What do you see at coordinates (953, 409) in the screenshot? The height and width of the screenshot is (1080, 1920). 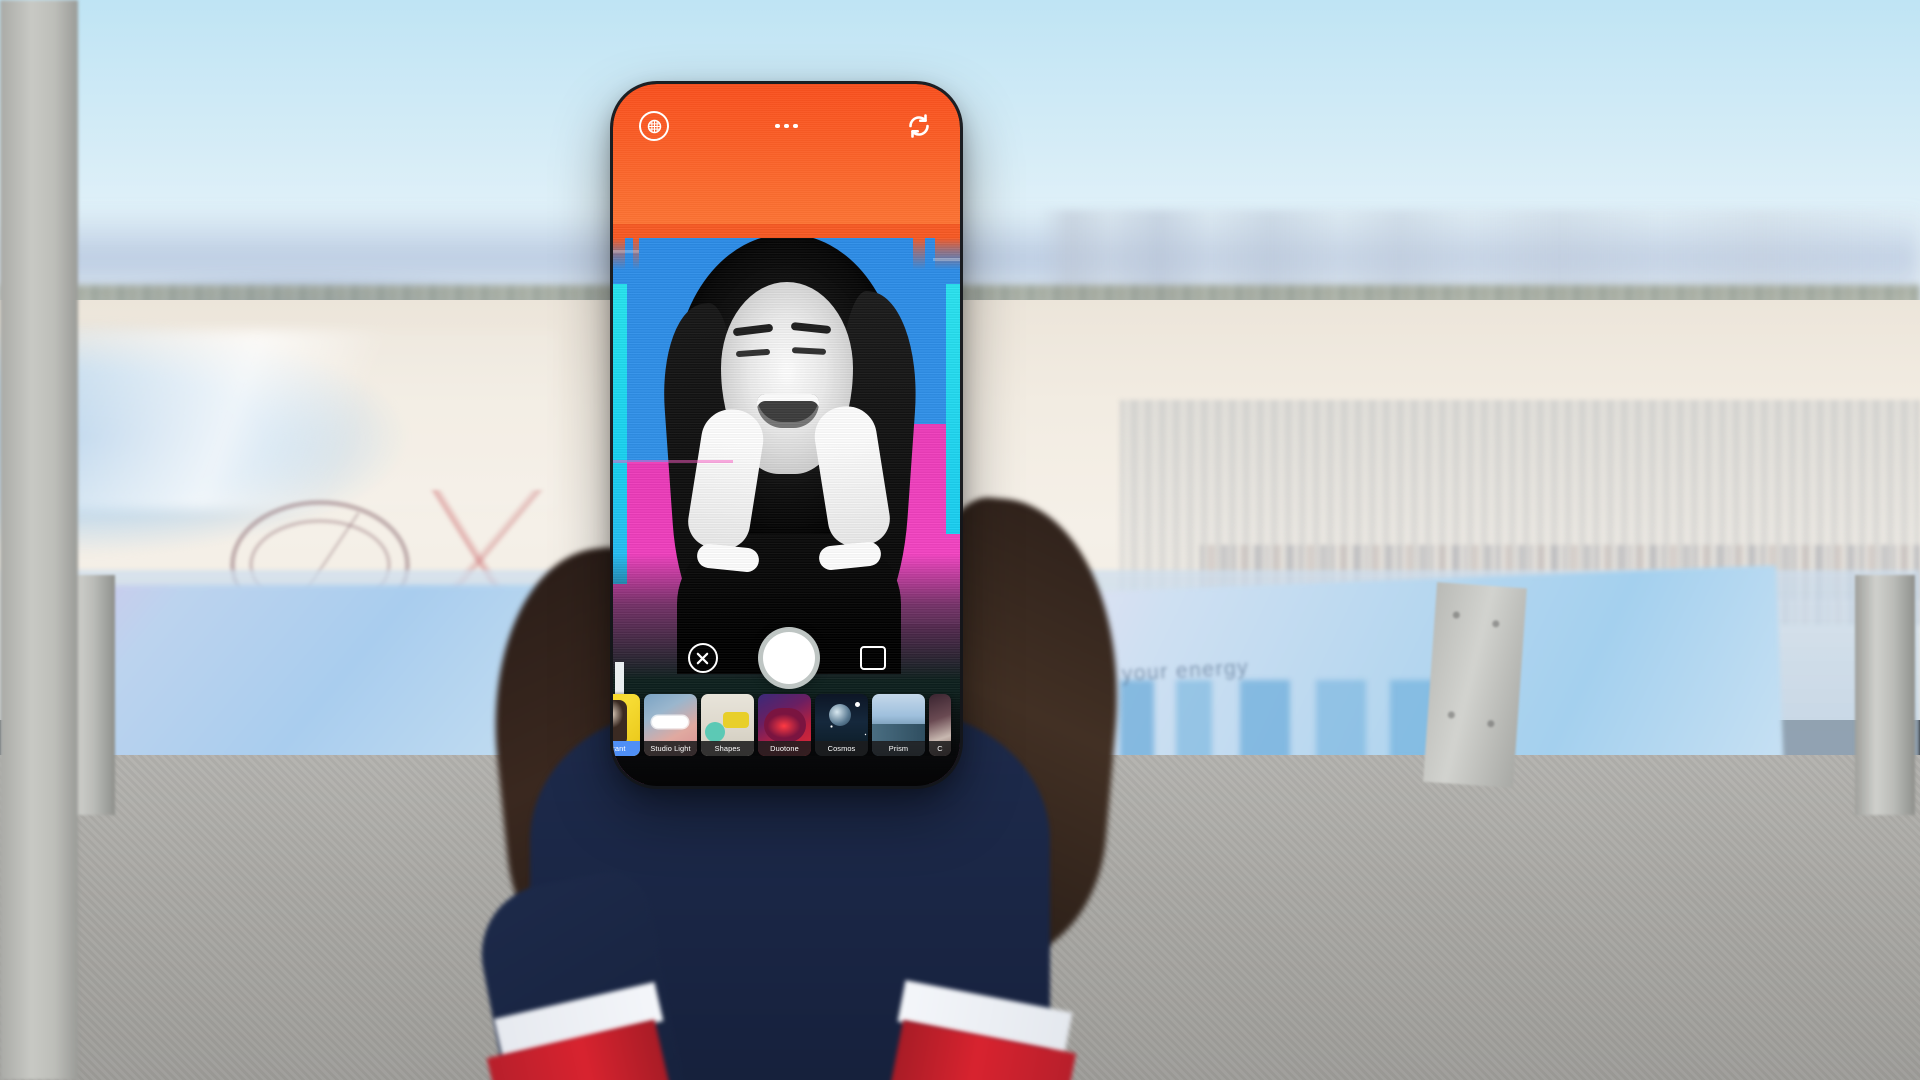 I see `preview-cyan-right` at bounding box center [953, 409].